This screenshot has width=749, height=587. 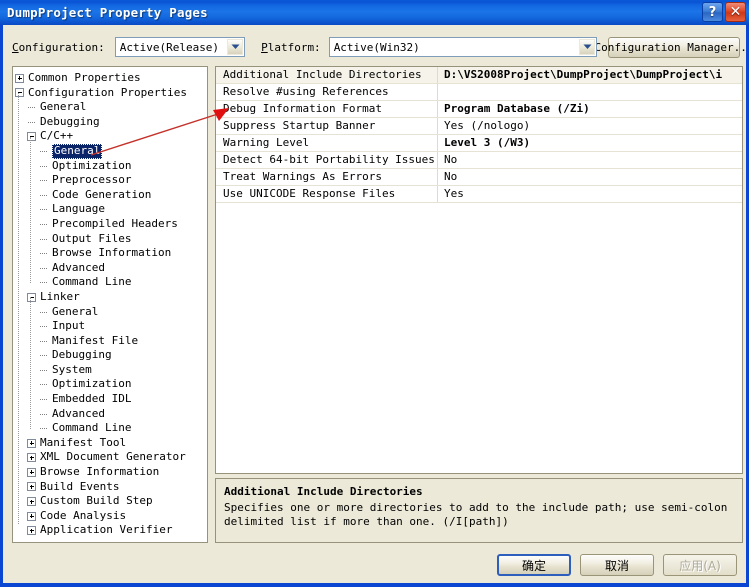 What do you see at coordinates (479, 92) in the screenshot?
I see `property-row: Resolve #using References` at bounding box center [479, 92].